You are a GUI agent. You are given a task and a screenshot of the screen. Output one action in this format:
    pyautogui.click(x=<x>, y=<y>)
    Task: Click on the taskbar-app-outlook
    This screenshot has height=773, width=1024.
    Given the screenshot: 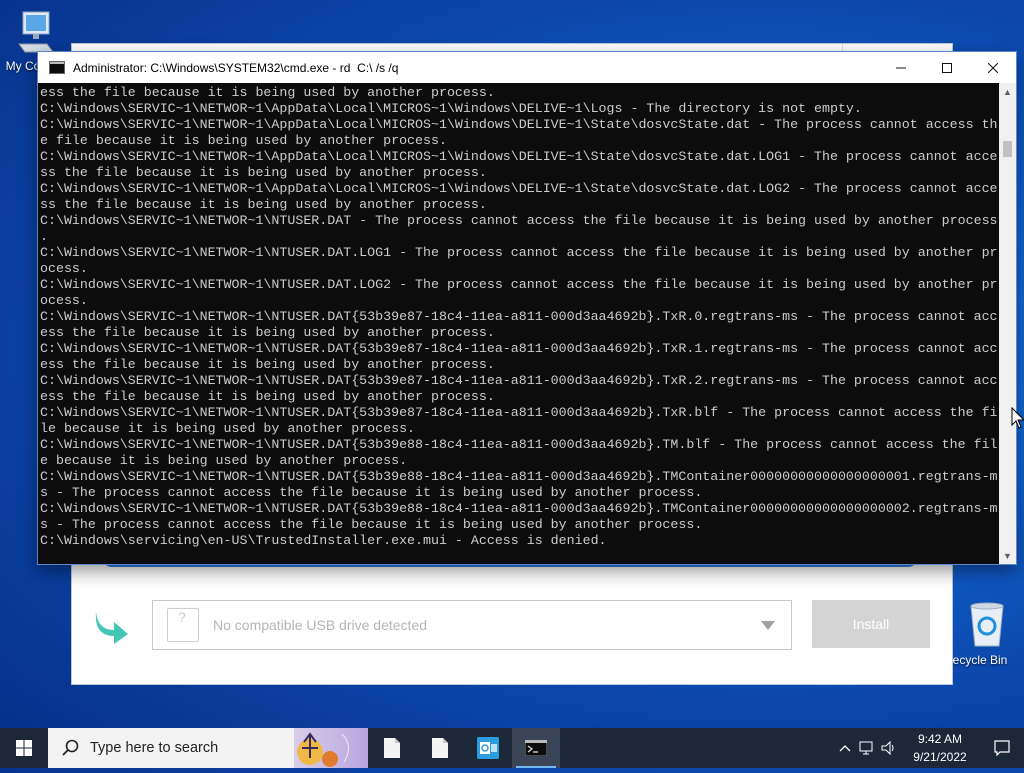 What is the action you would take?
    pyautogui.click(x=488, y=748)
    